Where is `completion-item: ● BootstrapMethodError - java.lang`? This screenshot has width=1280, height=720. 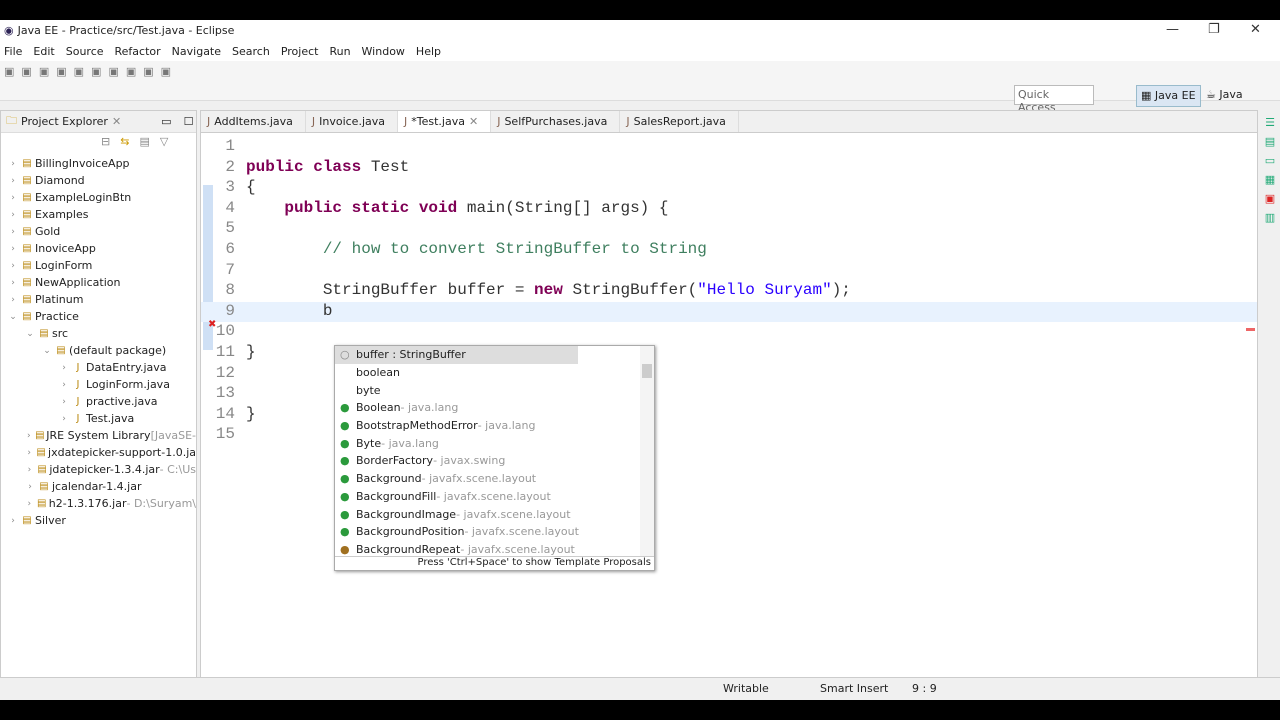
completion-item: ● BootstrapMethodError - java.lang is located at coordinates (494, 426).